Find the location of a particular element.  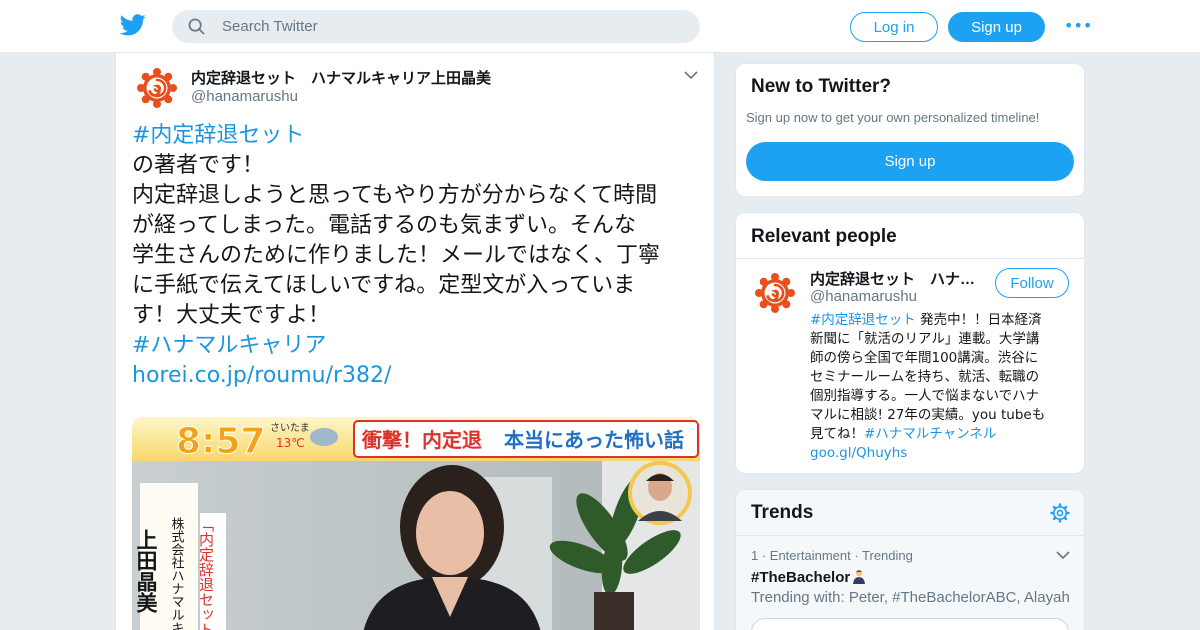

top-navigation-bar: Log in Sign up ••• is located at coordinates (600, 26).